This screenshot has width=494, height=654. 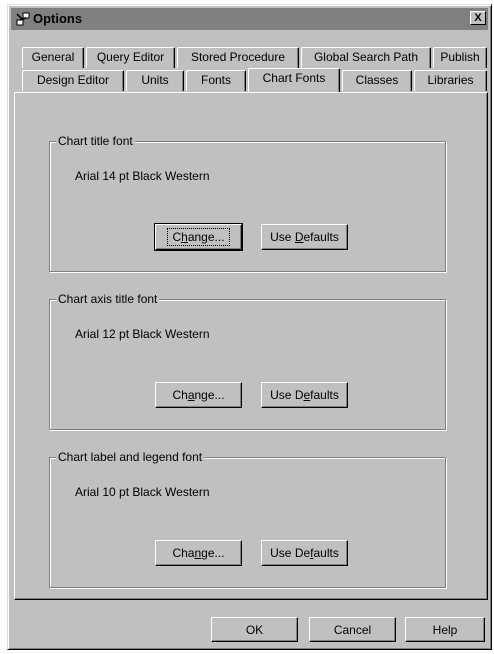 I want to click on close-button: X, so click(x=478, y=18).